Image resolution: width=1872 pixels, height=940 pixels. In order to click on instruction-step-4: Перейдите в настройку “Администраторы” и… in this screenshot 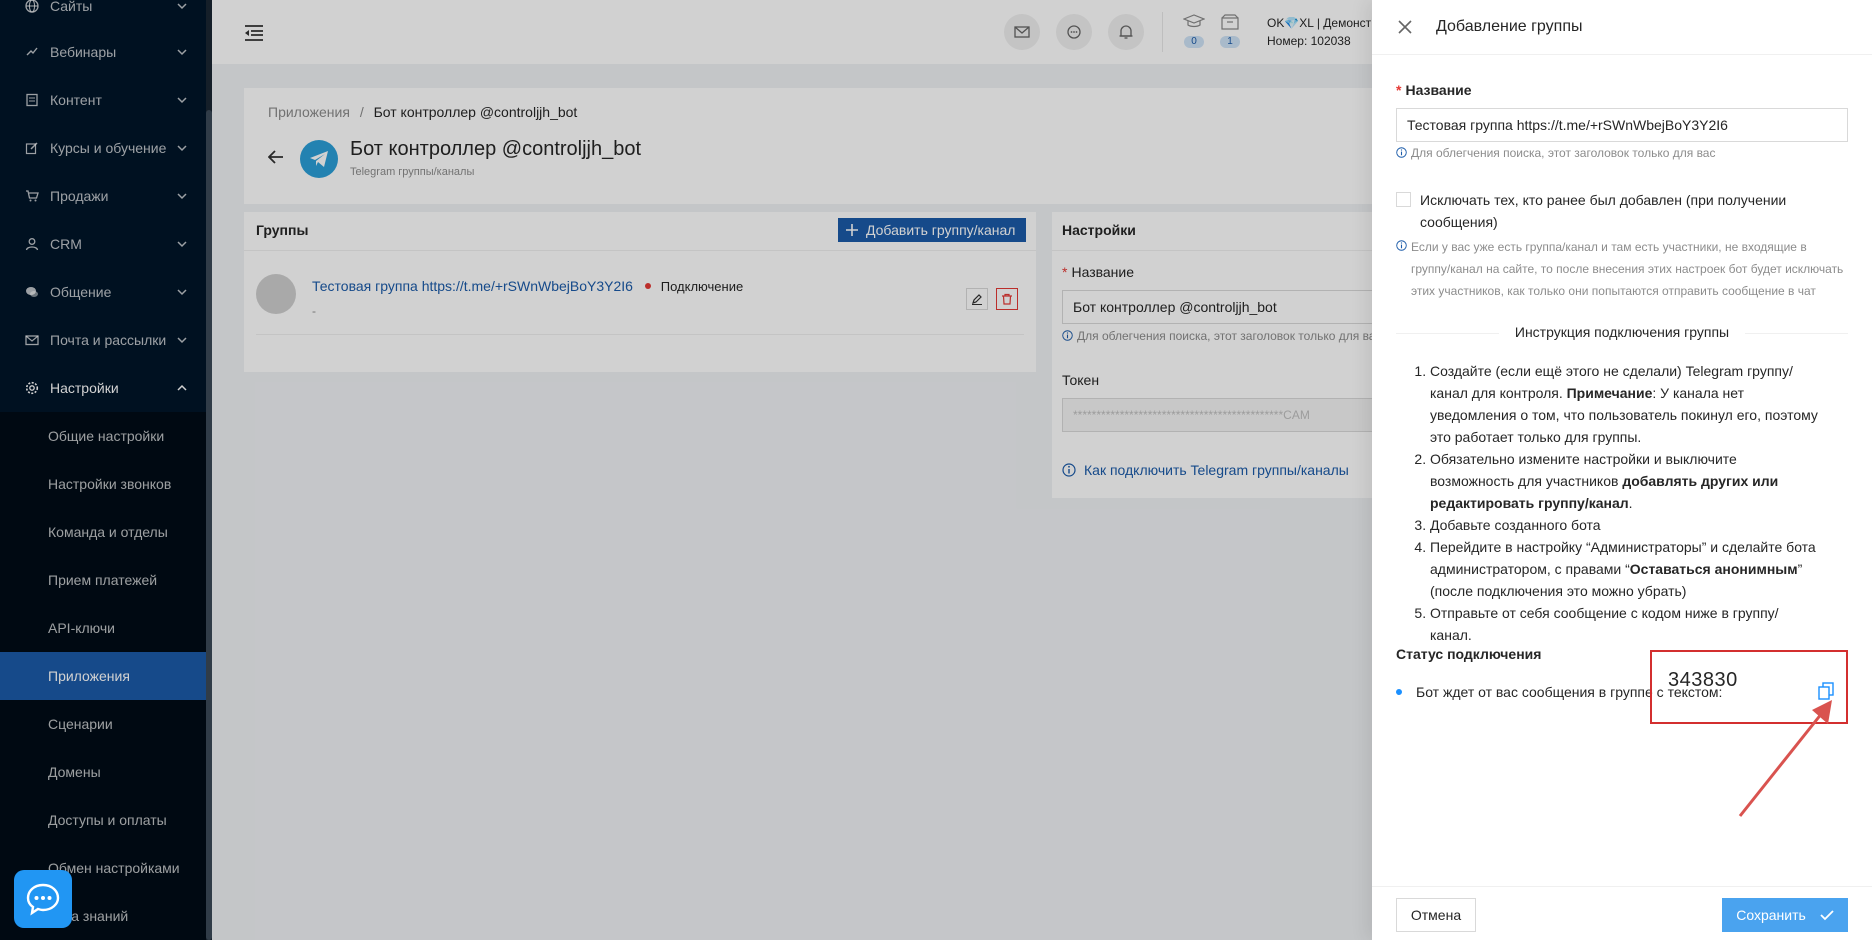, I will do `click(1625, 569)`.